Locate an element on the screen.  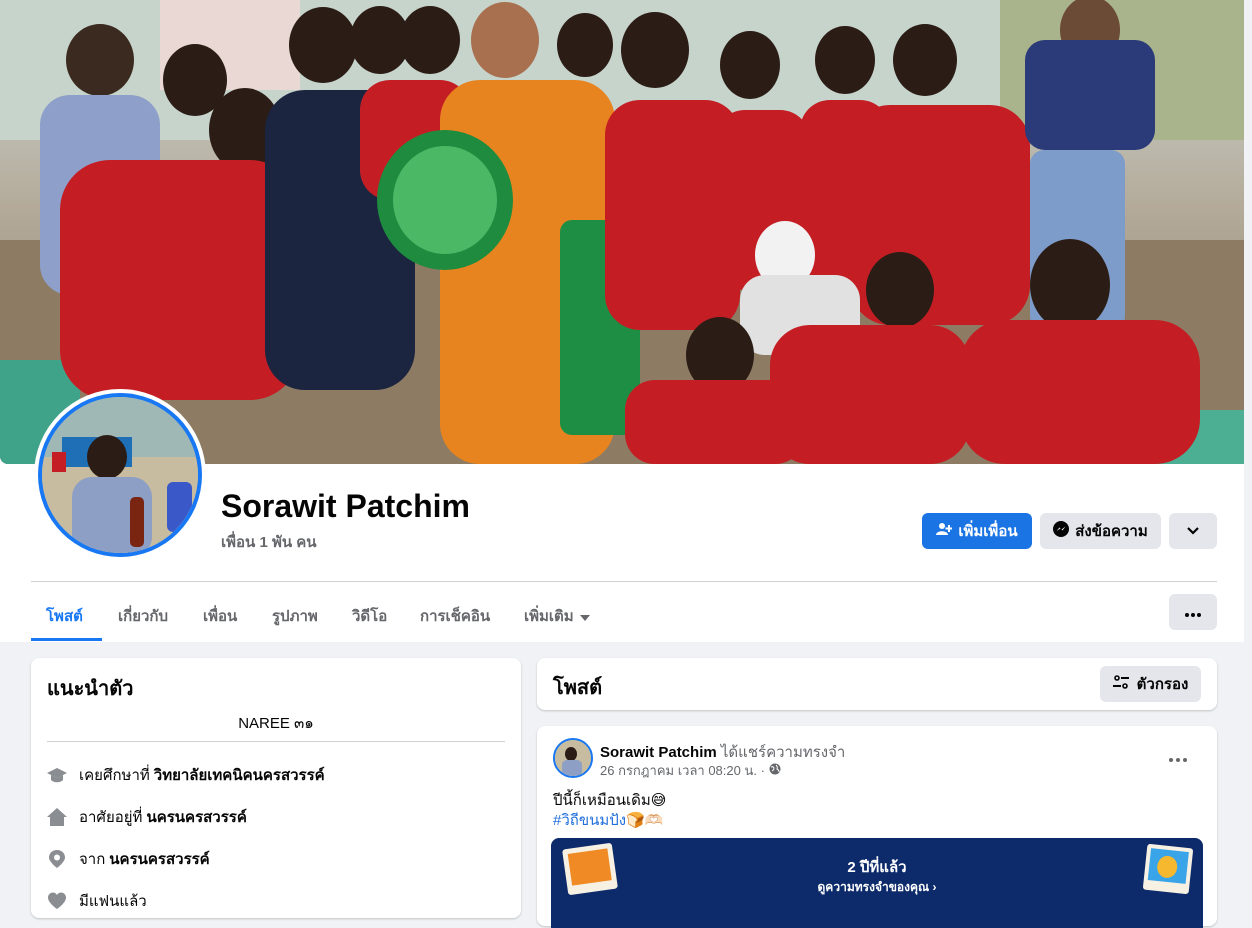
memory-banner: 2 ปีที่แล้ว ดูความทรงจำของคุณ › is located at coordinates (877, 883).